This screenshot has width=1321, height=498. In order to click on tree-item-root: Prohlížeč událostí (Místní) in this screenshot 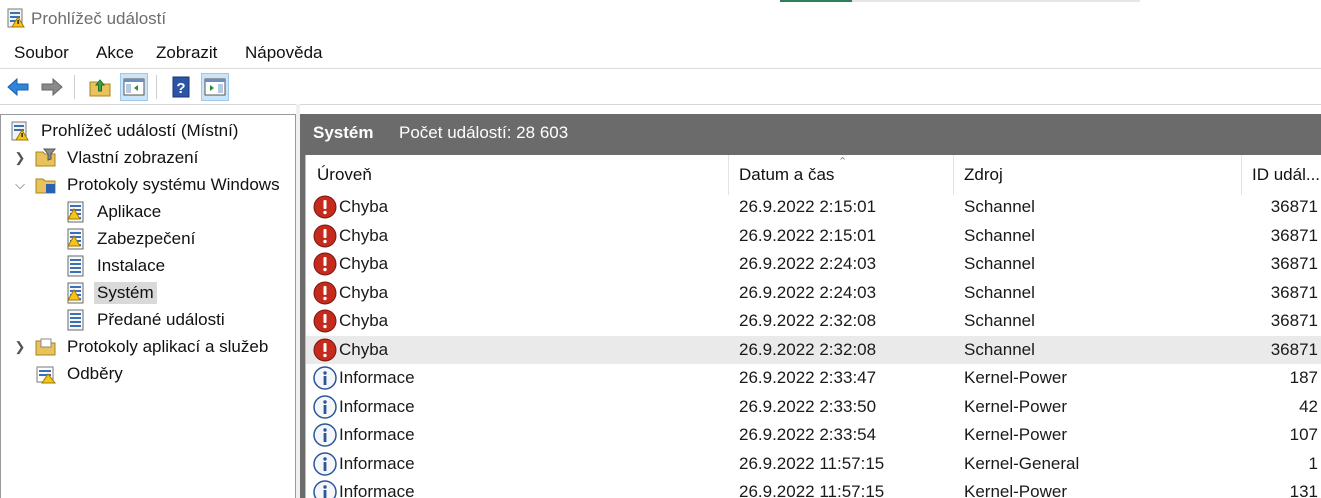, I will do `click(125, 131)`.